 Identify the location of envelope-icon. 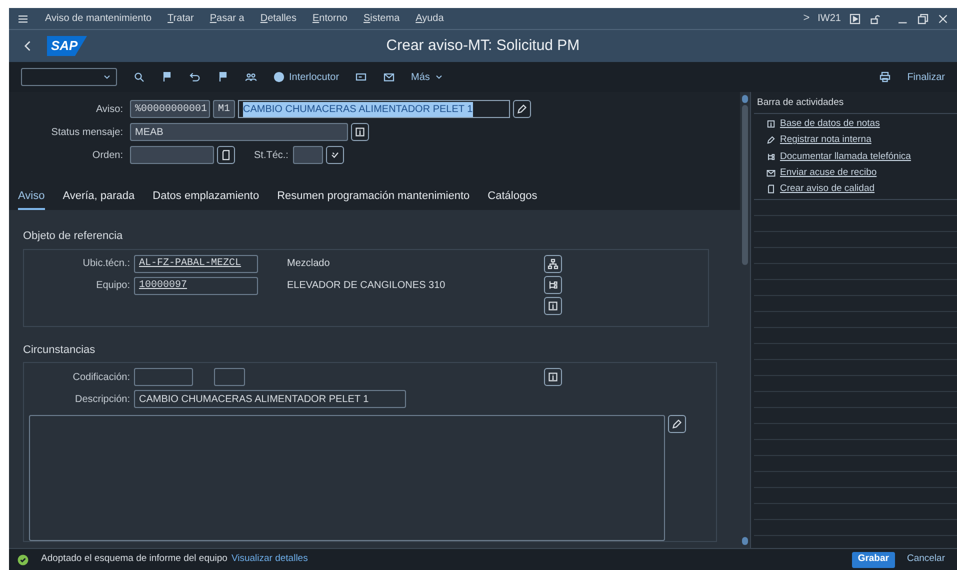
(771, 173).